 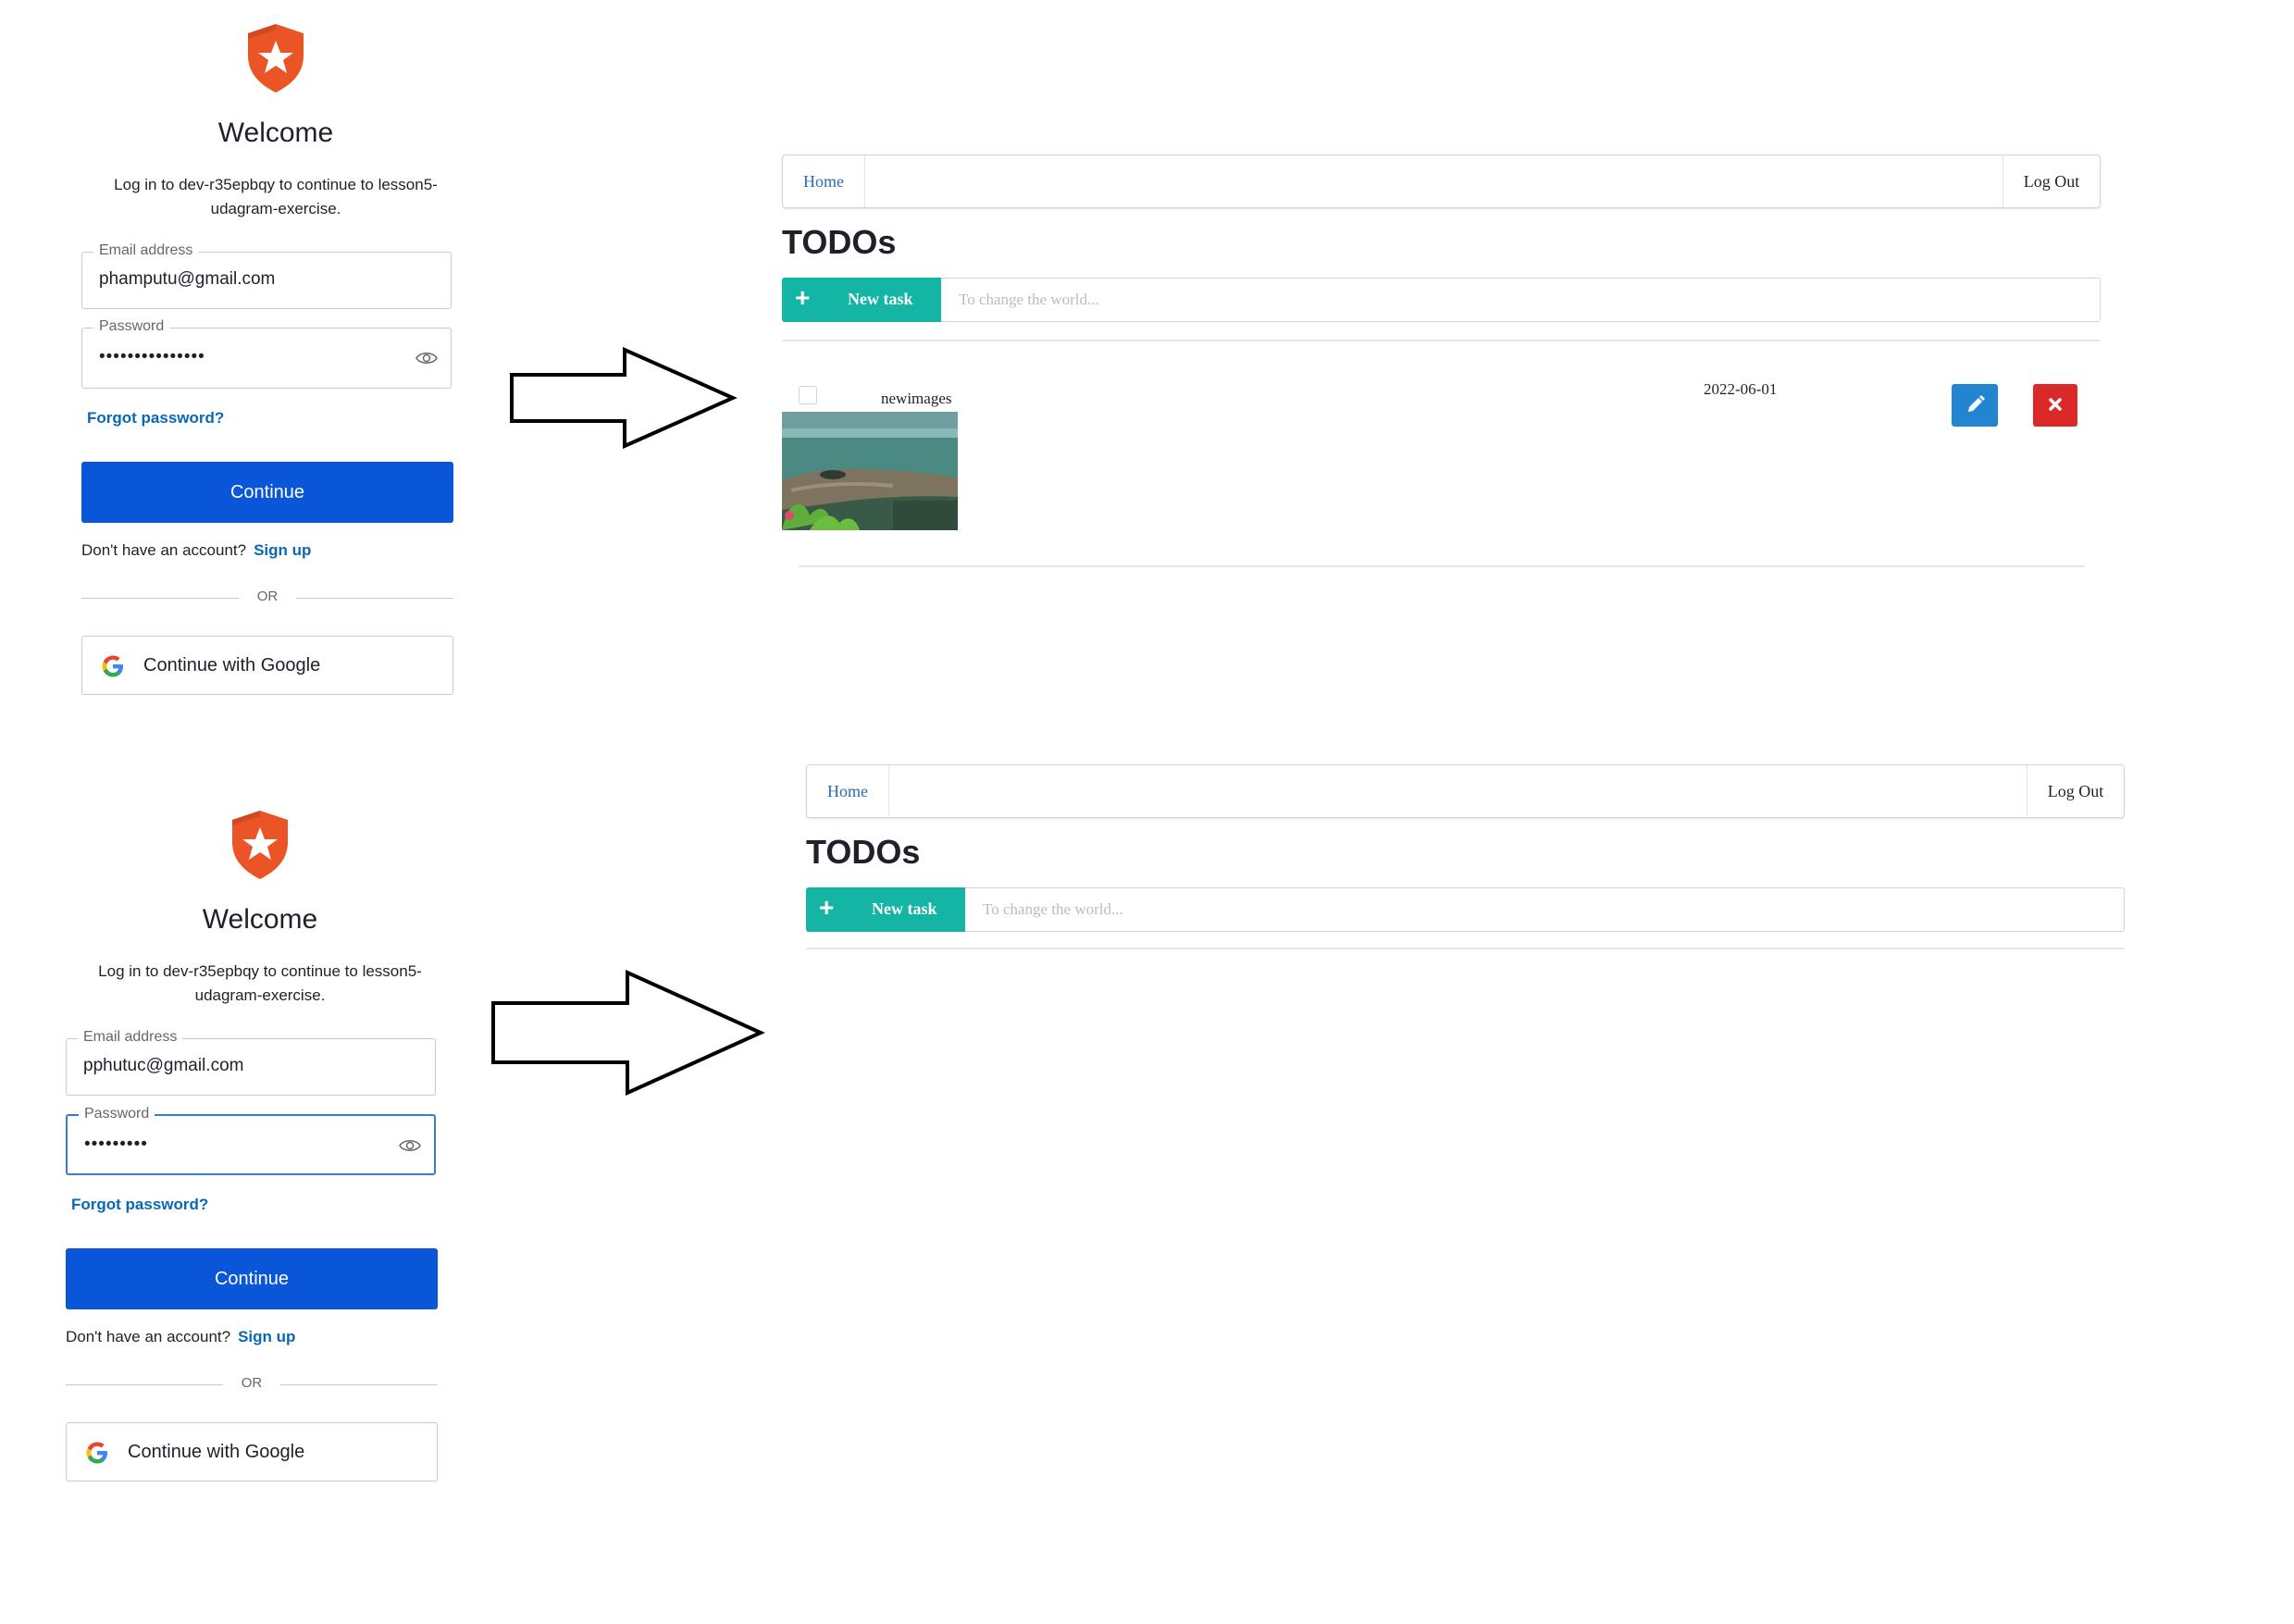 What do you see at coordinates (152, 356) in the screenshot?
I see `password-value: •••••••••••••••` at bounding box center [152, 356].